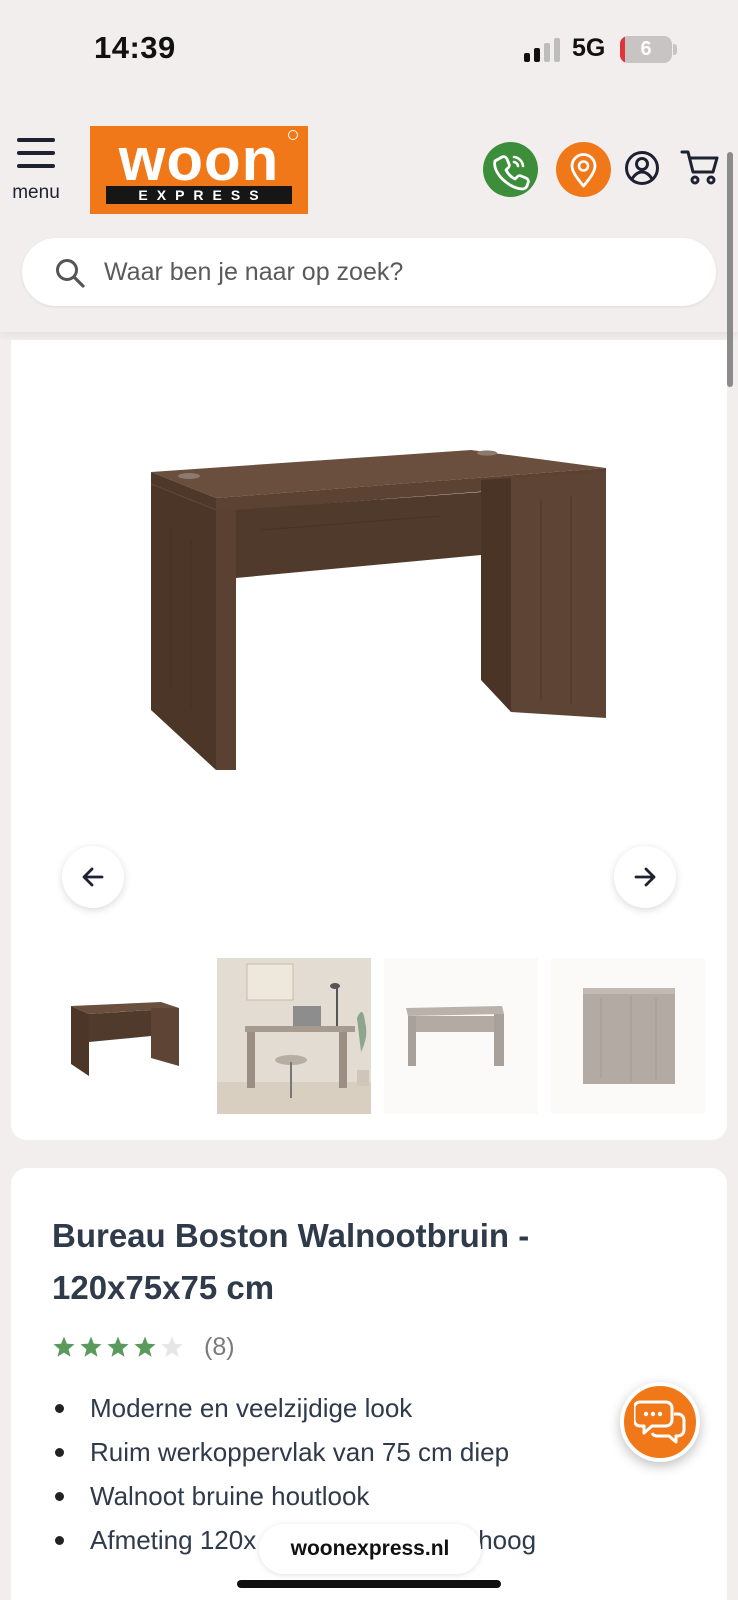 This screenshot has height=1600, width=738. I want to click on search-icon, so click(70, 273).